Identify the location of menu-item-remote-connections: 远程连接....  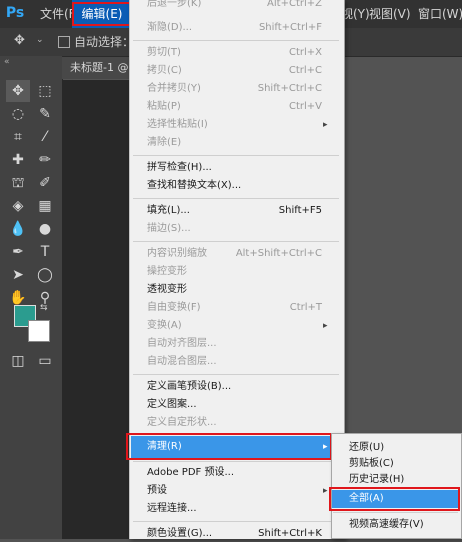
(172, 509).